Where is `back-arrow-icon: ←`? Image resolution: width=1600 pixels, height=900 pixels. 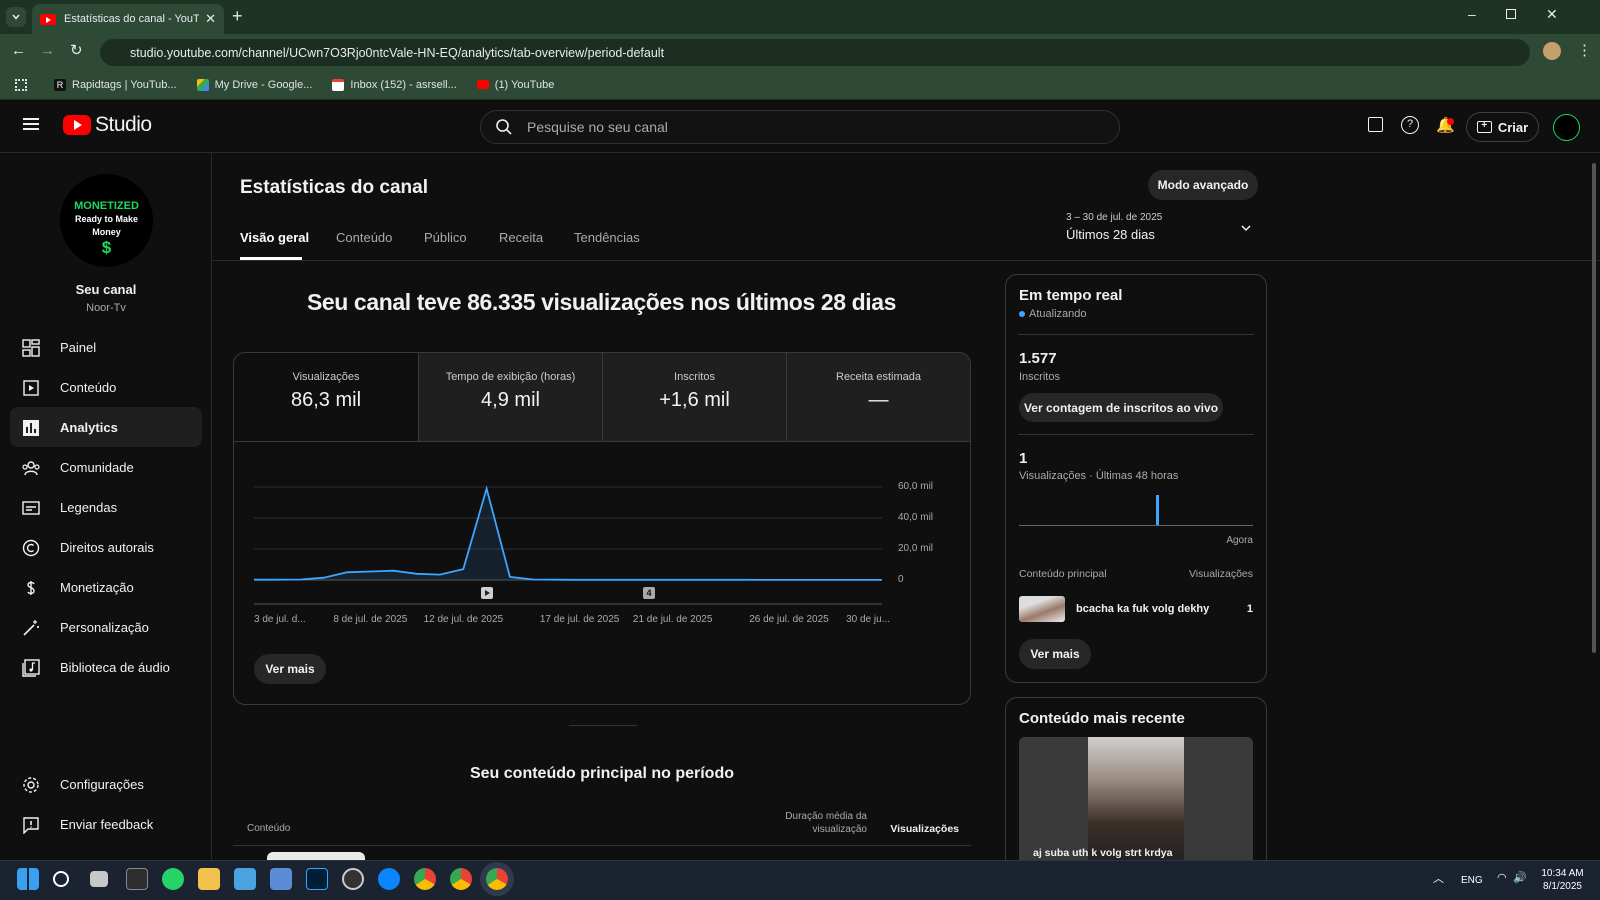 back-arrow-icon: ← is located at coordinates (18, 50).